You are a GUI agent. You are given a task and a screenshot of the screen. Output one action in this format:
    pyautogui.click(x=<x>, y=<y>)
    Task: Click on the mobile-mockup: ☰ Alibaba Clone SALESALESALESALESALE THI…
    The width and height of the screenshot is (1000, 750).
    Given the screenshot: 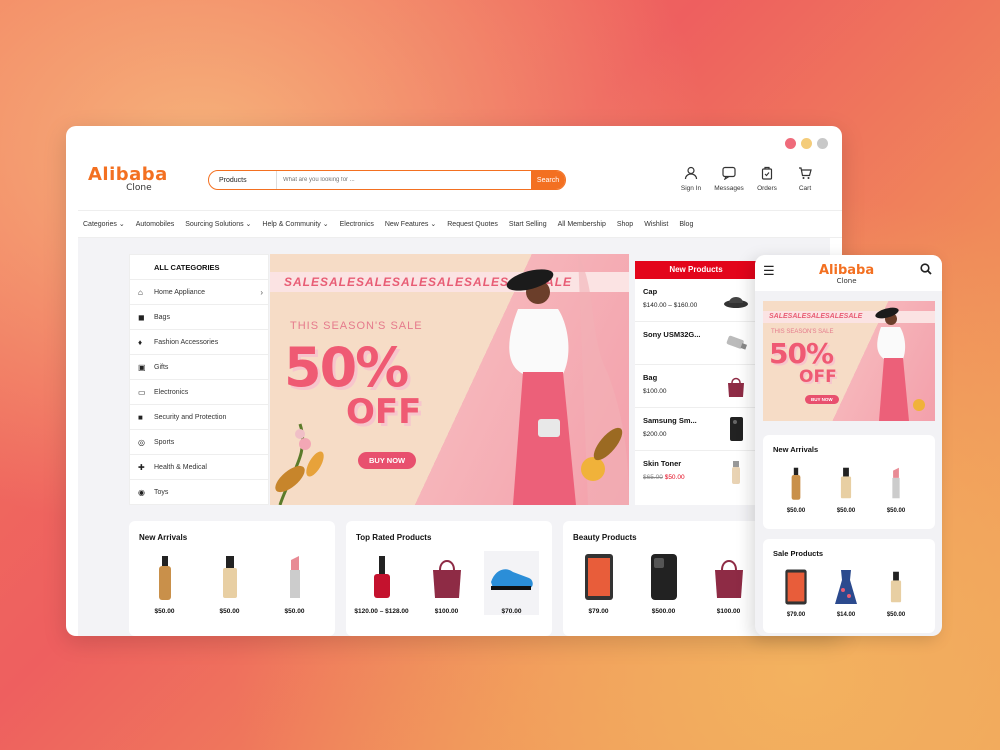 What is the action you would take?
    pyautogui.click(x=848, y=445)
    